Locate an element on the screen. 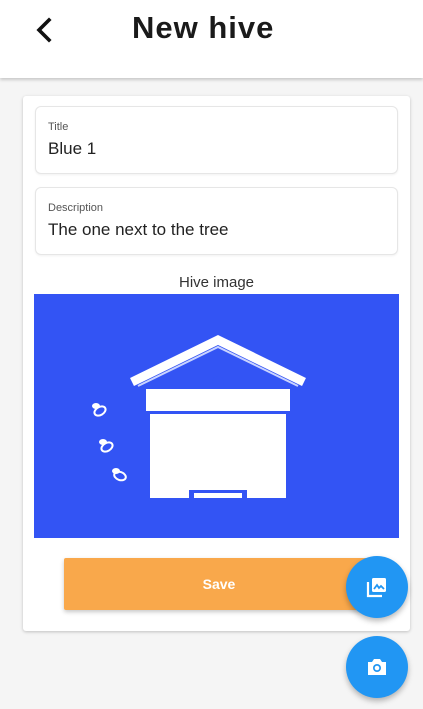  gallery-button is located at coordinates (377, 587).